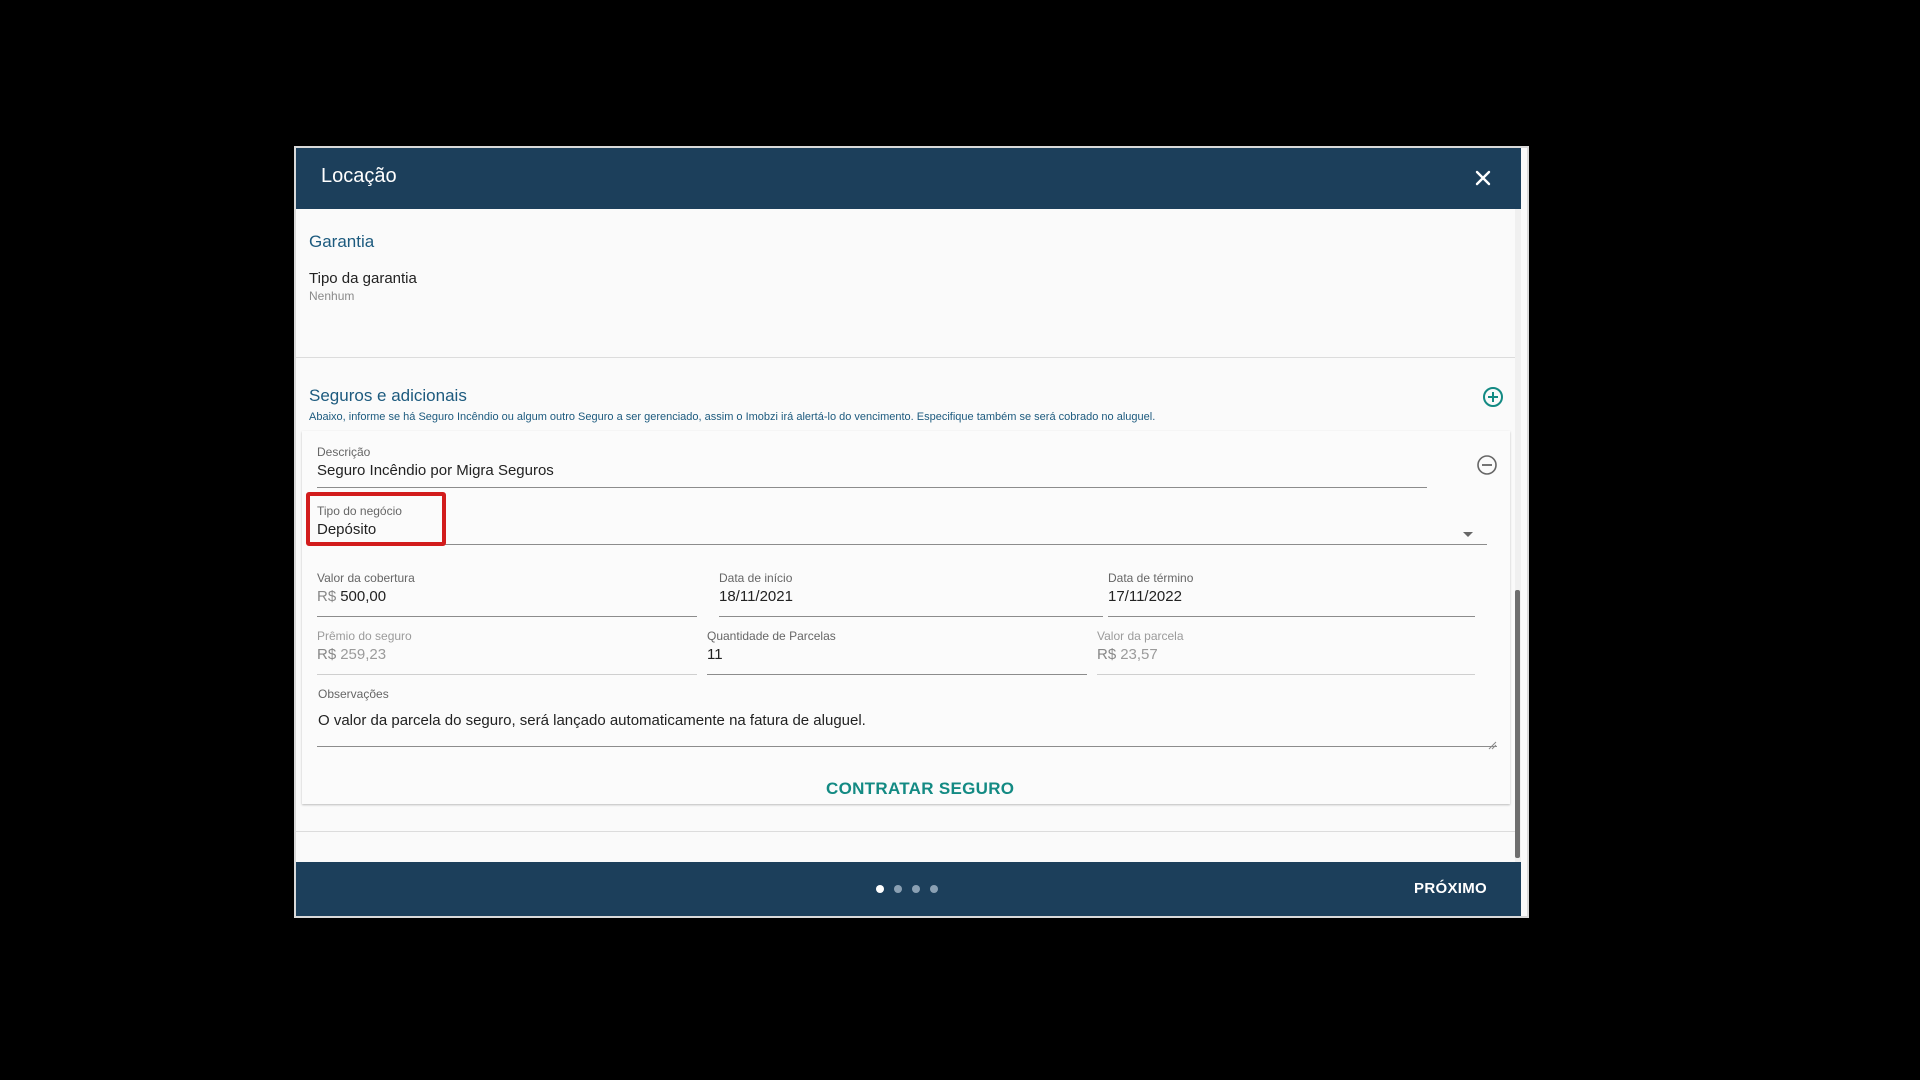  I want to click on premio-label: Prêmio do seguro, so click(364, 636).